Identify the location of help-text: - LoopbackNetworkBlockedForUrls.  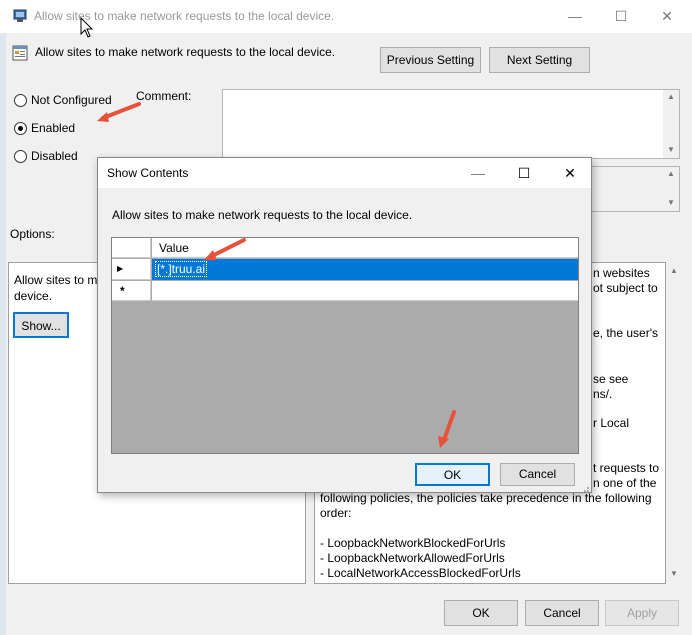
(413, 543).